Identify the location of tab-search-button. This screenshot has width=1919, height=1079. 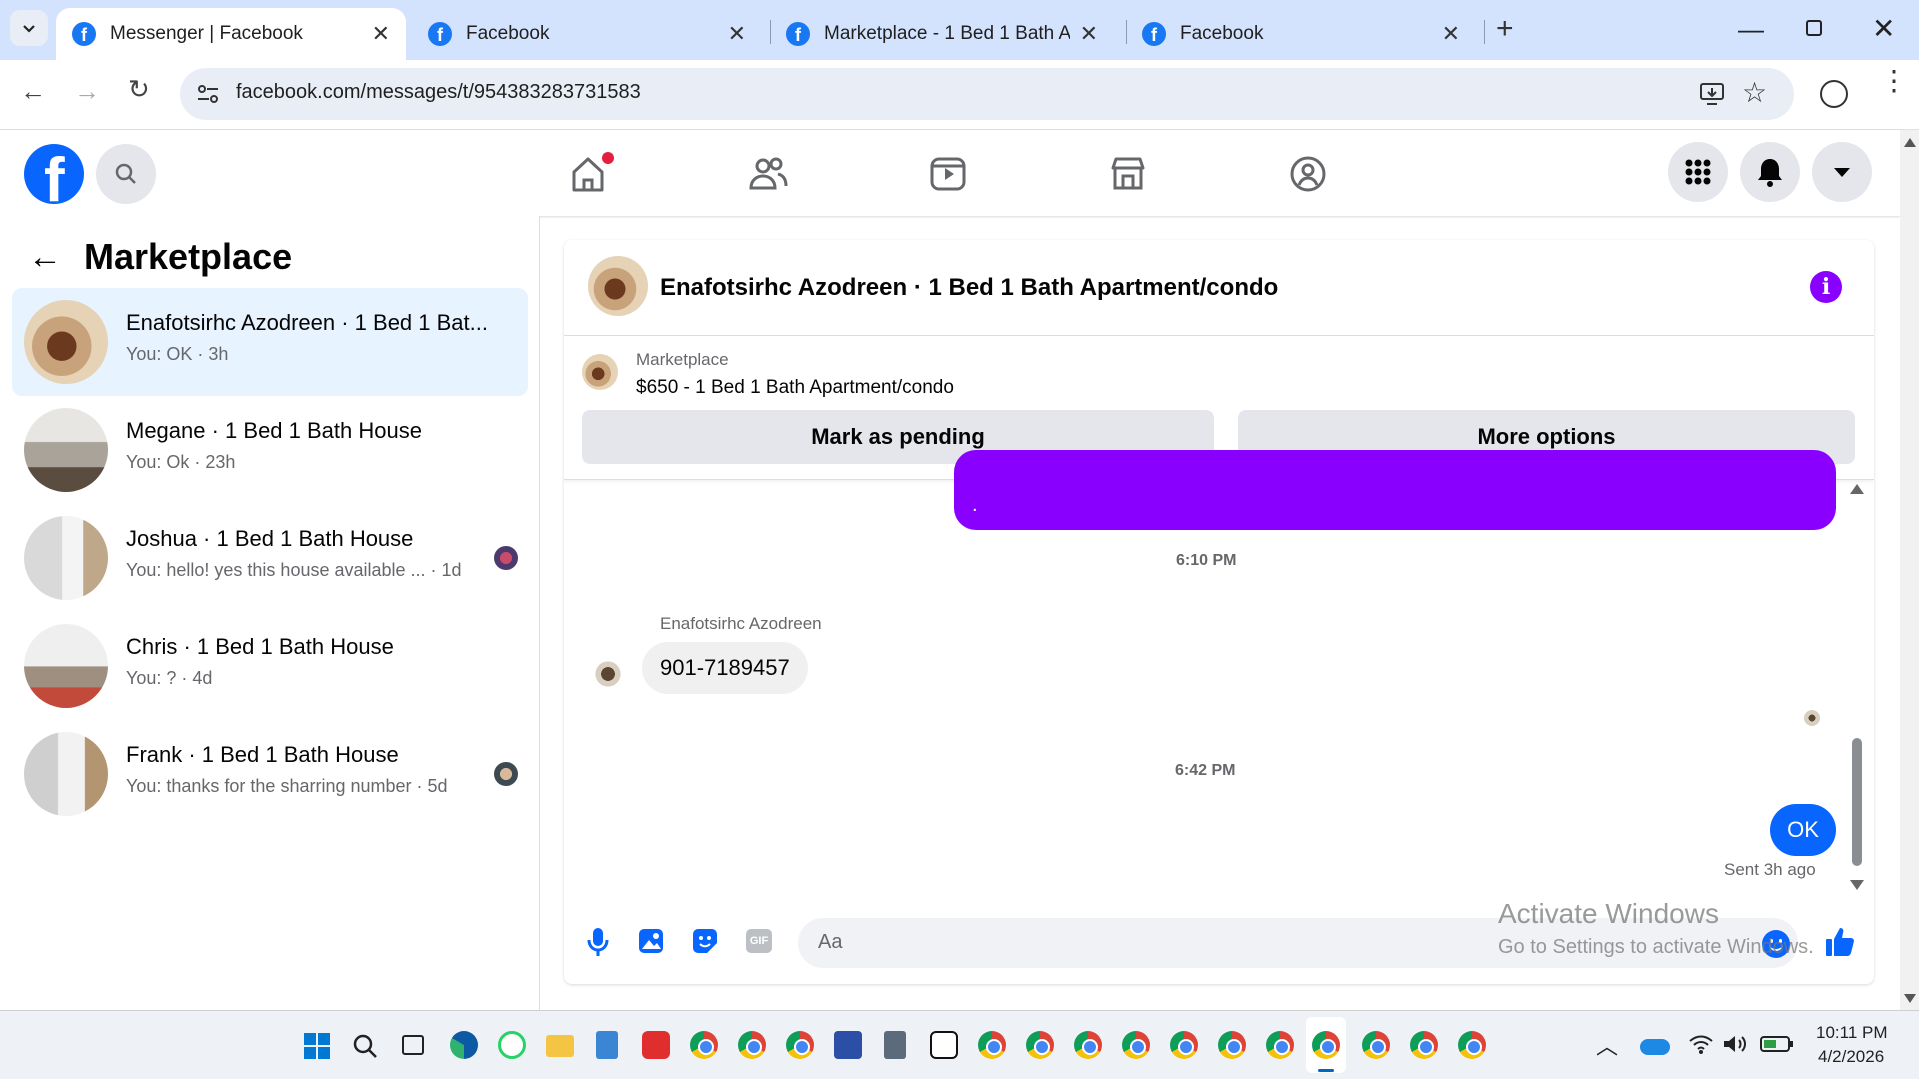
(29, 28).